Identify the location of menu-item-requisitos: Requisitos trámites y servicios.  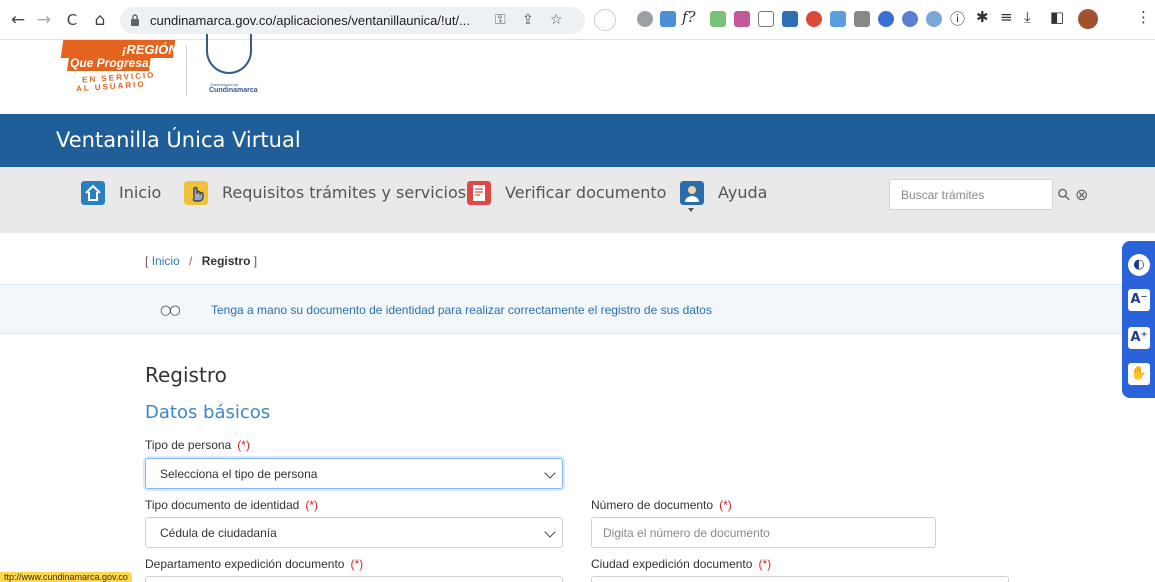
(325, 196).